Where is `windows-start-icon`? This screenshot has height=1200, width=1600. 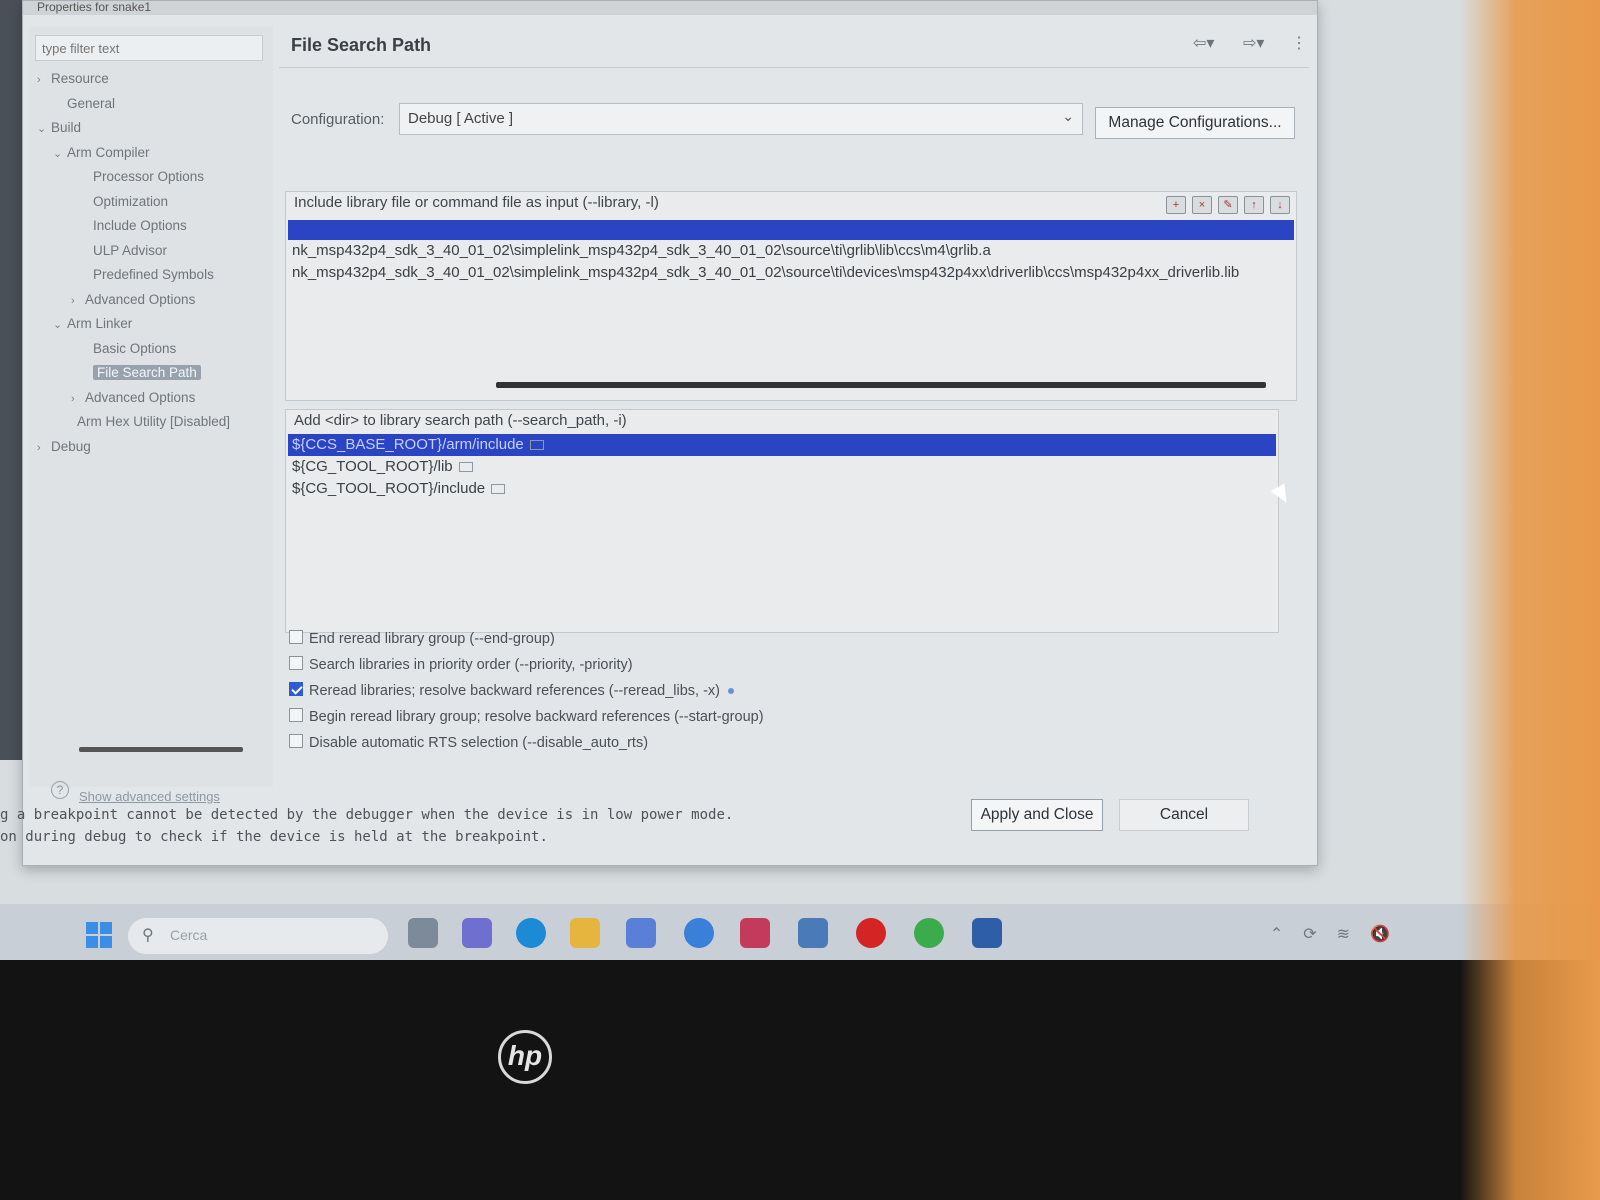 windows-start-icon is located at coordinates (99, 935).